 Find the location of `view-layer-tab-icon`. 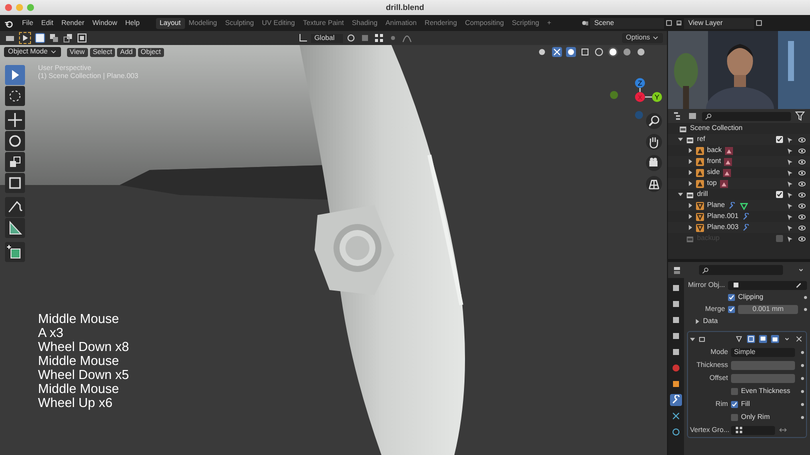

view-layer-tab-icon is located at coordinates (676, 336).